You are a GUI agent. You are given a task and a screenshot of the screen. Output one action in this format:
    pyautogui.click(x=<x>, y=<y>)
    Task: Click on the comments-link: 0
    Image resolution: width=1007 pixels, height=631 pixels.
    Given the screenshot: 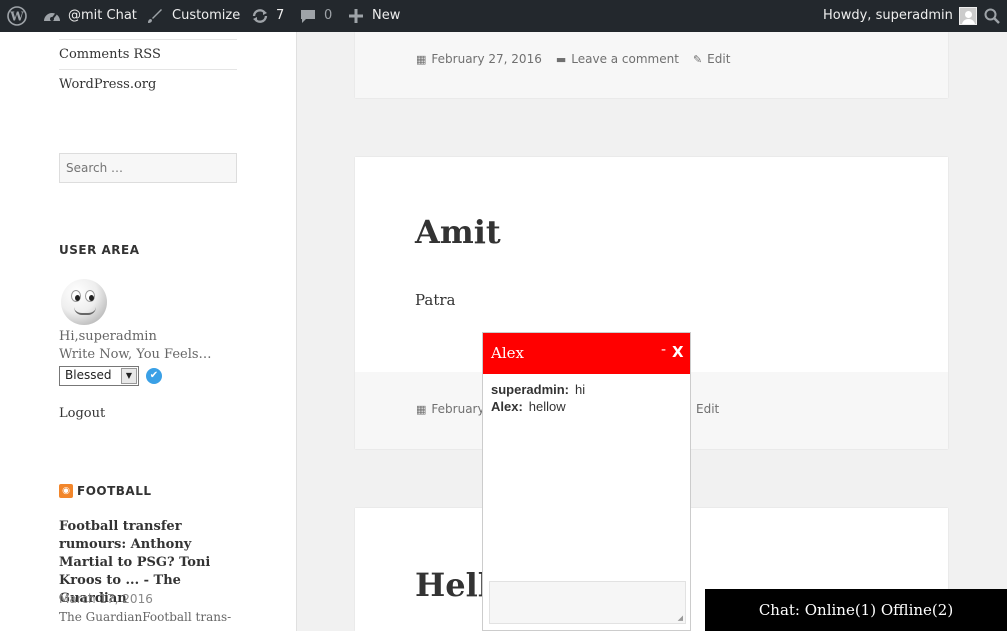 What is the action you would take?
    pyautogui.click(x=316, y=16)
    